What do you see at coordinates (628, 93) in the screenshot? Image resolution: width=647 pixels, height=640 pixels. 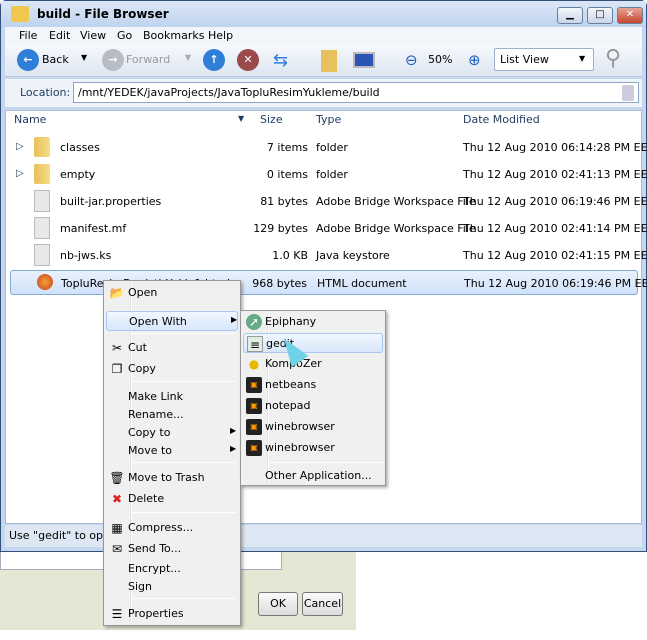 I see `clear-icon` at bounding box center [628, 93].